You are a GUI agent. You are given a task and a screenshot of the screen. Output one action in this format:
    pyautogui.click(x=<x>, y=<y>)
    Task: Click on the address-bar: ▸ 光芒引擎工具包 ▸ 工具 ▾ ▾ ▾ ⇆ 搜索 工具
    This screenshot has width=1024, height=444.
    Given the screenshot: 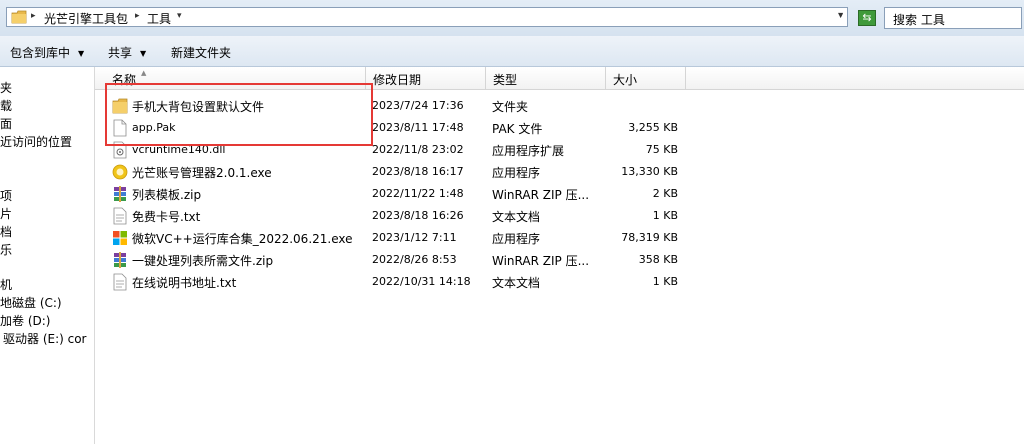 What is the action you would take?
    pyautogui.click(x=512, y=18)
    